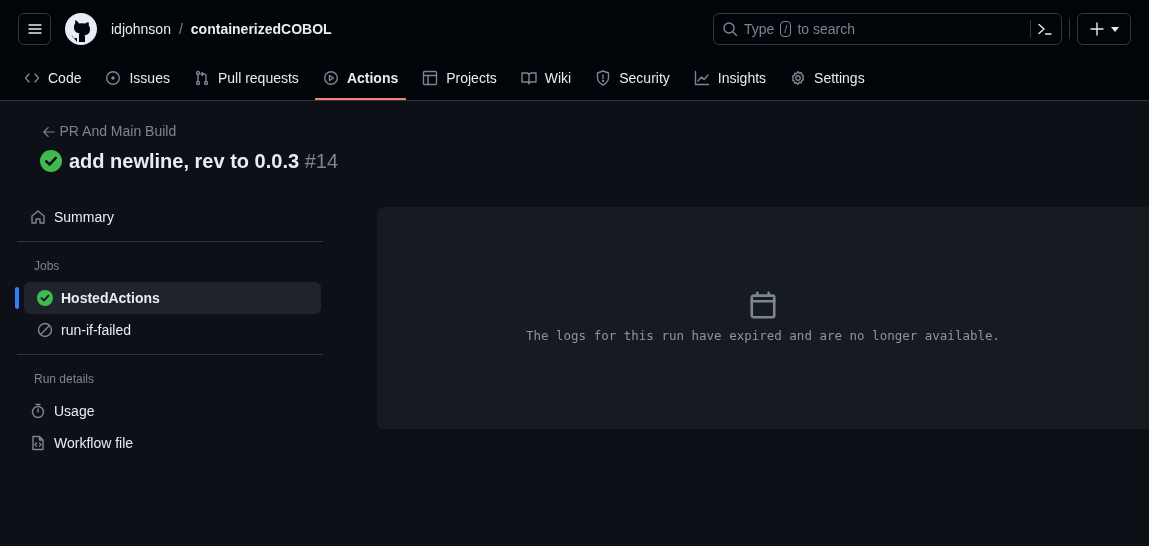 This screenshot has width=1149, height=546. Describe the element at coordinates (360, 79) in the screenshot. I see `nav-tab: Actions` at that location.